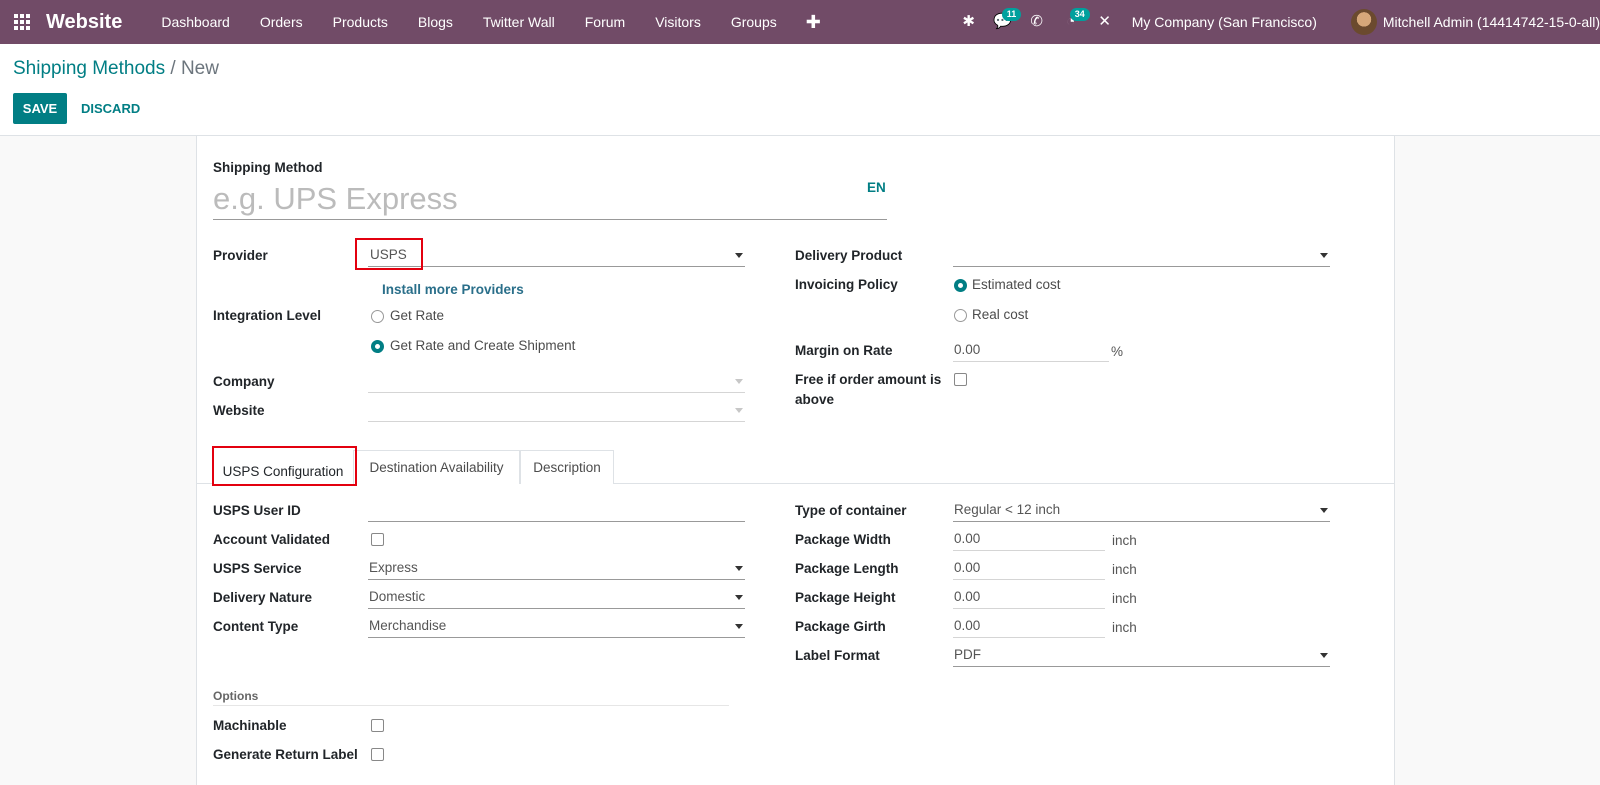 The height and width of the screenshot is (785, 1600). Describe the element at coordinates (1491, 22) in the screenshot. I see `user-menu: Mitchell Admin (14414742-15-0-all)` at that location.